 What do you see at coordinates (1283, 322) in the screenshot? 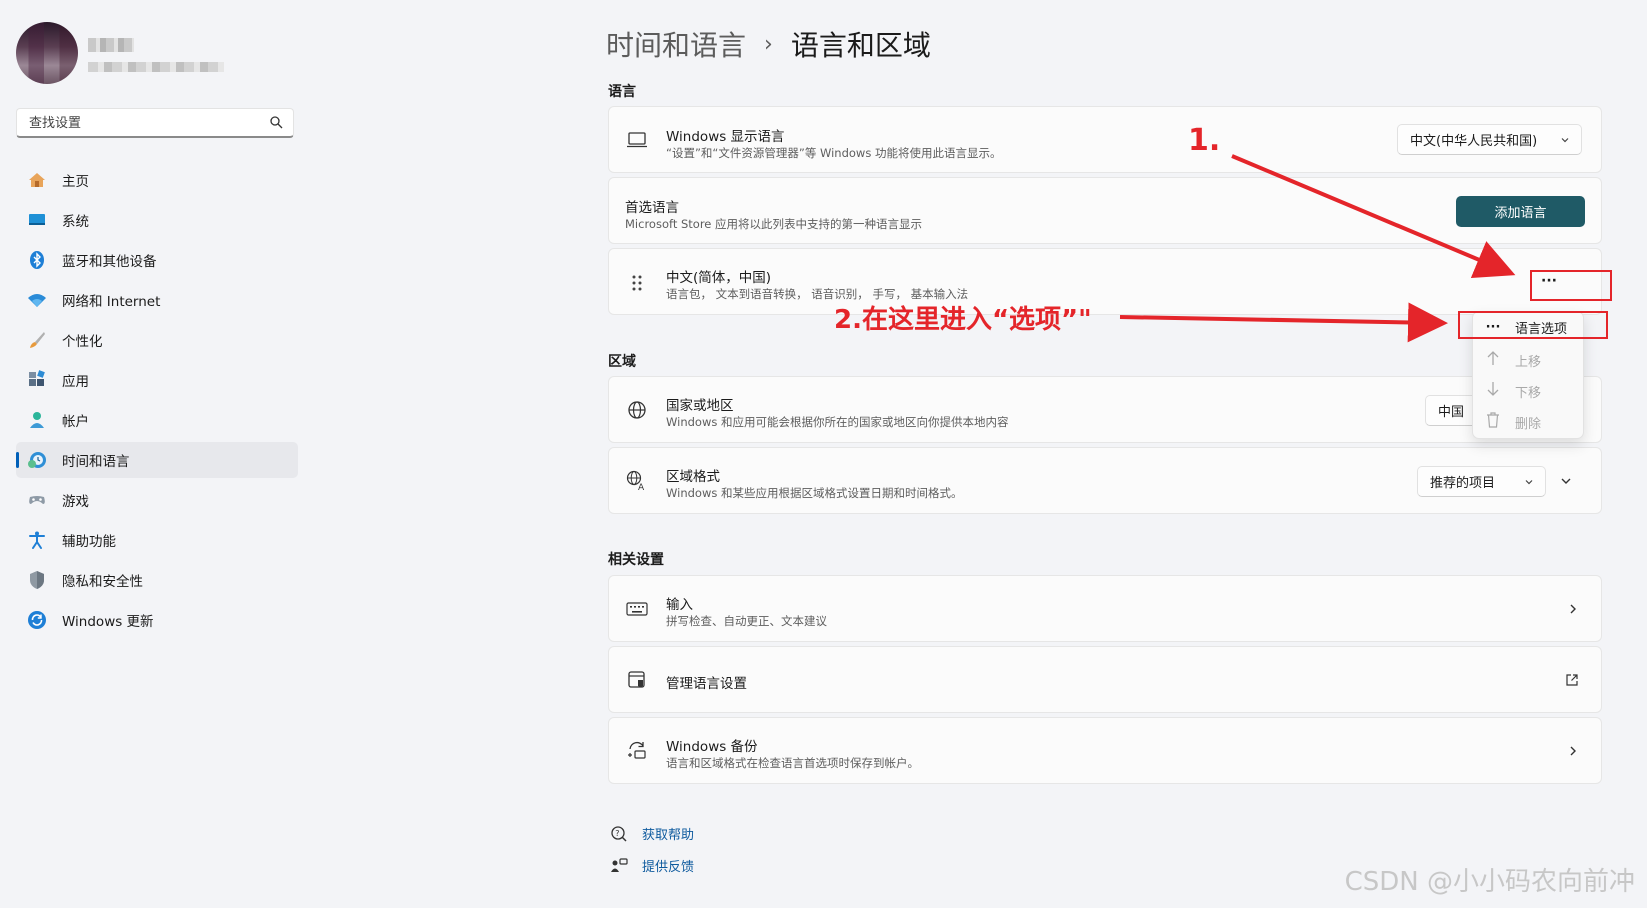
I see `arrow-step2` at bounding box center [1283, 322].